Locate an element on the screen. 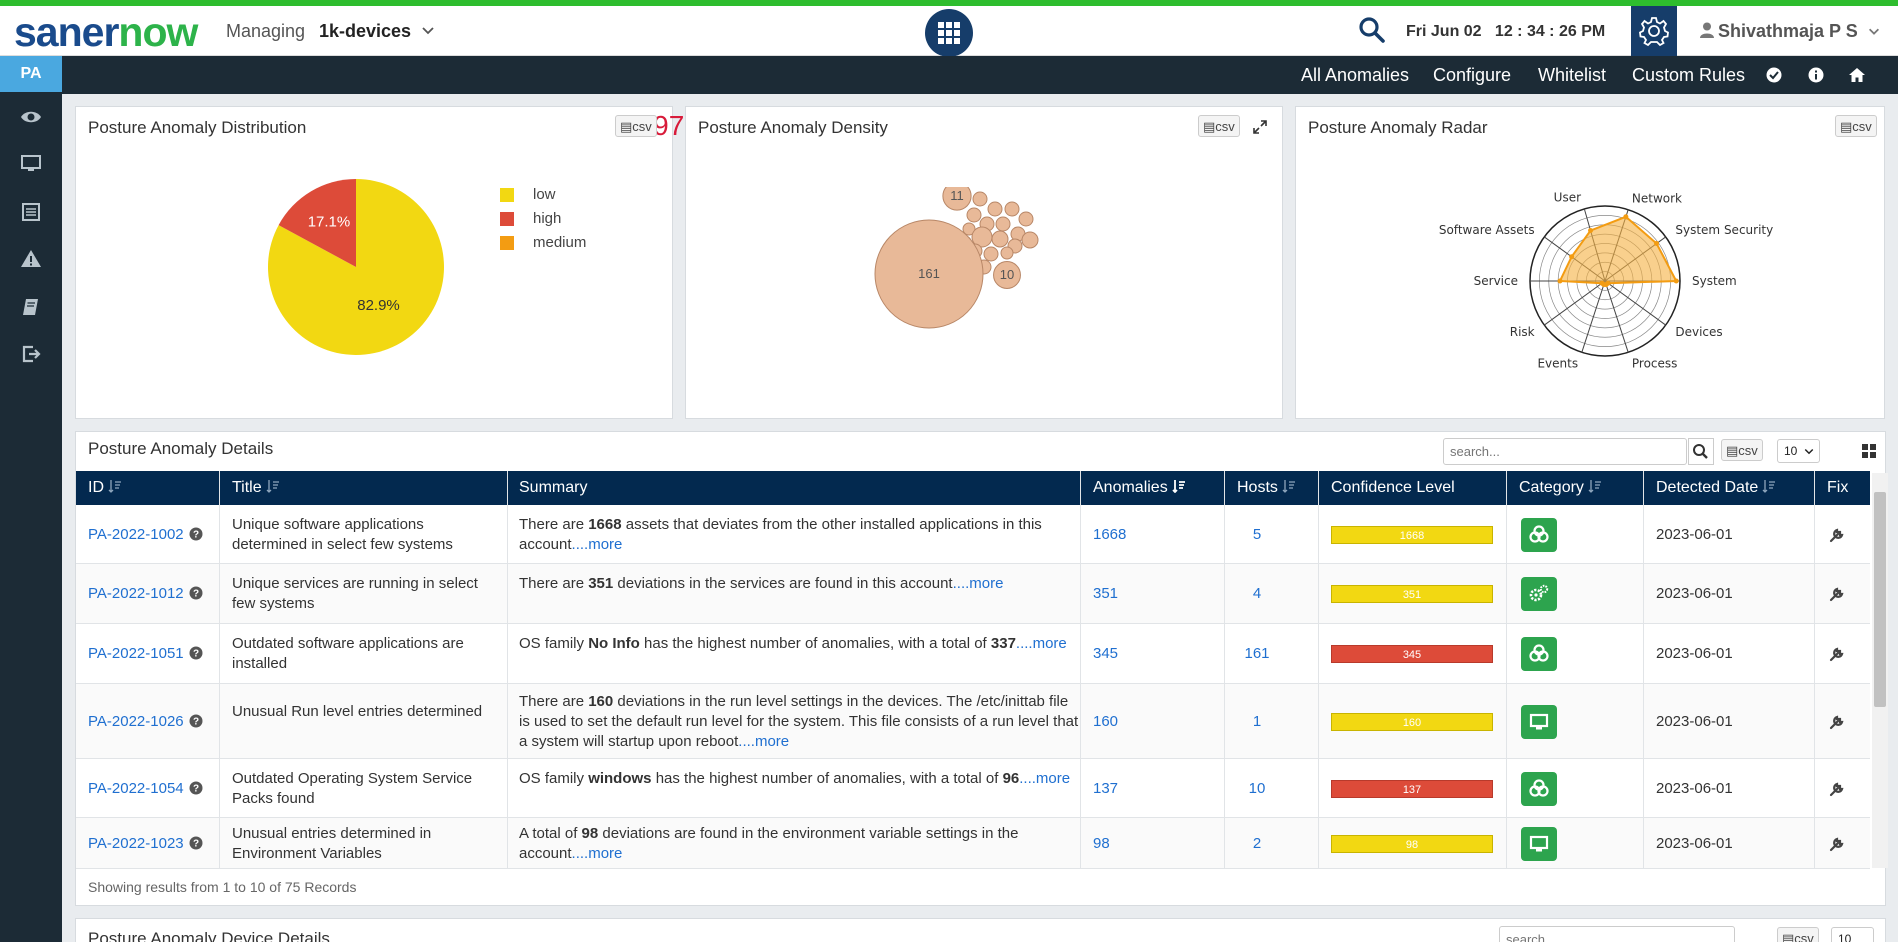 The image size is (1898, 942). hosts-count: 5 is located at coordinates (1257, 535).